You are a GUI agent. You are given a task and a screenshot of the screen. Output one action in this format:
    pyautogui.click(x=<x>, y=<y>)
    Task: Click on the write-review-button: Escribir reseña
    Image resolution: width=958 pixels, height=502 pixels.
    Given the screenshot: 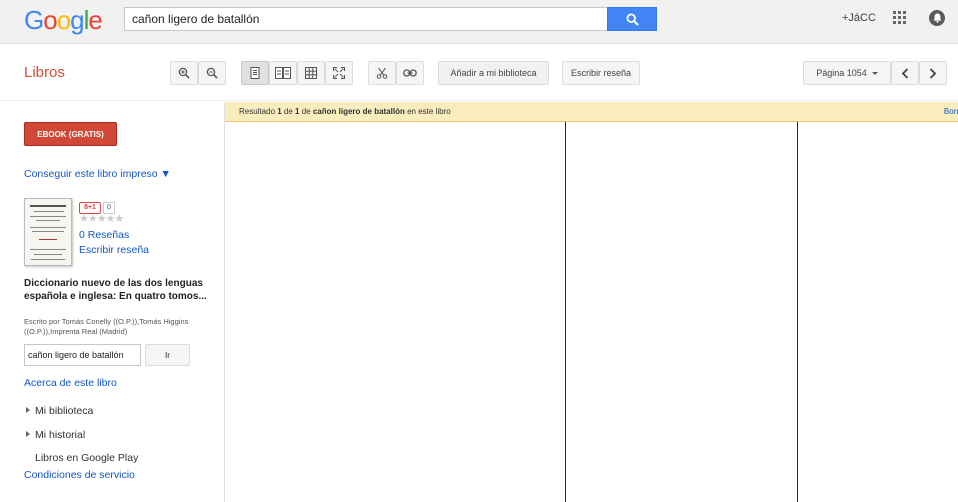 What is the action you would take?
    pyautogui.click(x=601, y=73)
    